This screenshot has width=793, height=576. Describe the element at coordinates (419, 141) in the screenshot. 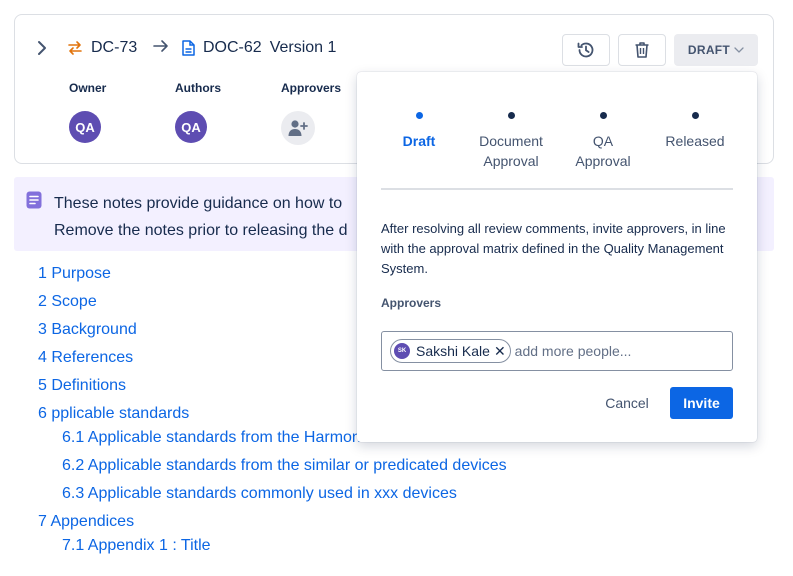

I see `step-label: Draft` at that location.